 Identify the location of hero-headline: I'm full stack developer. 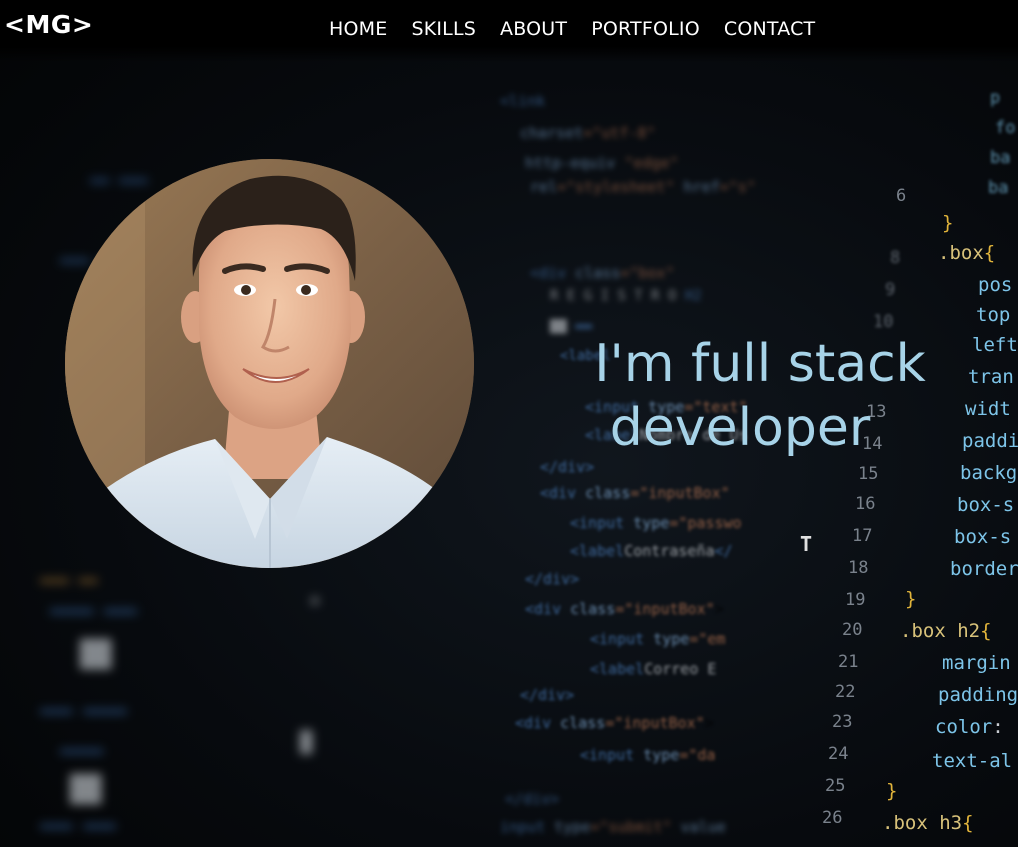
(760, 396).